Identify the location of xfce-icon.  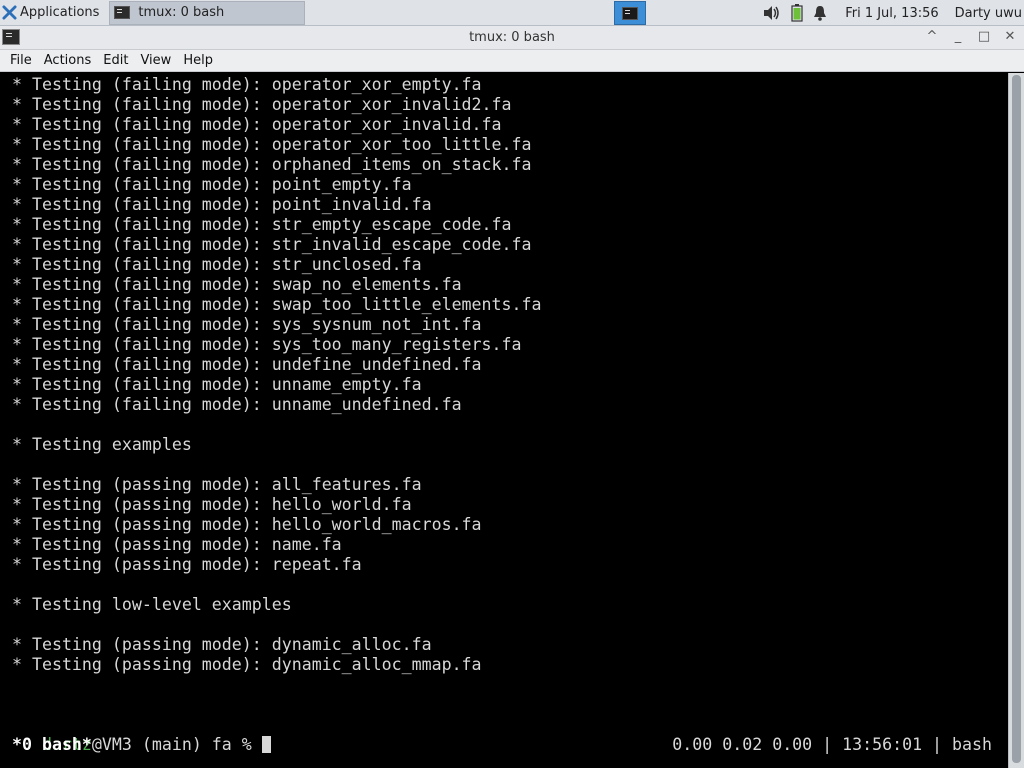
(9, 12).